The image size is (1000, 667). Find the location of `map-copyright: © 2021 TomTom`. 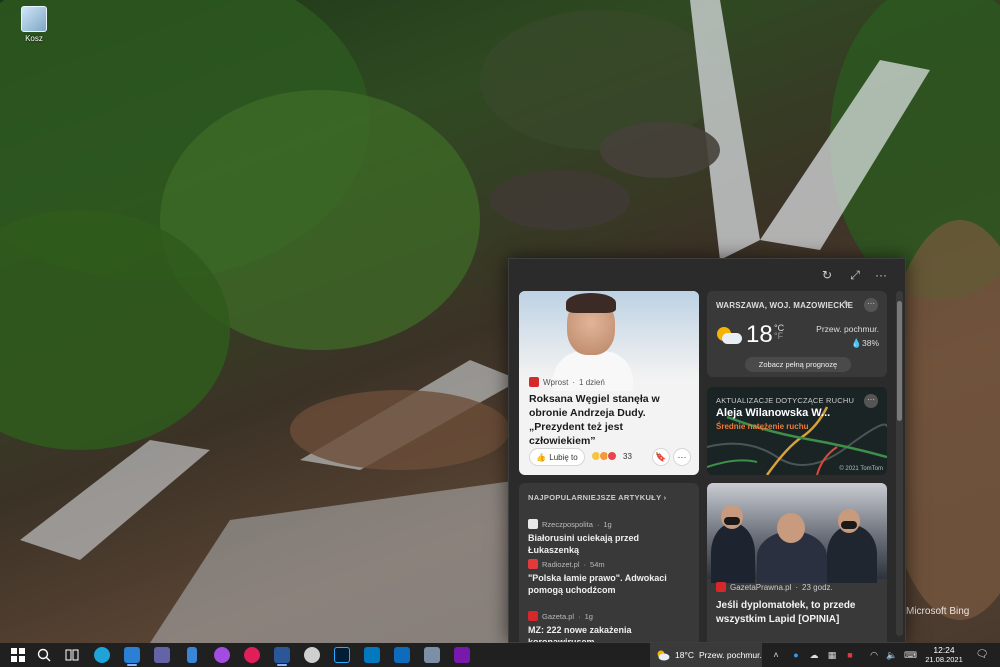

map-copyright: © 2021 TomTom is located at coordinates (861, 469).